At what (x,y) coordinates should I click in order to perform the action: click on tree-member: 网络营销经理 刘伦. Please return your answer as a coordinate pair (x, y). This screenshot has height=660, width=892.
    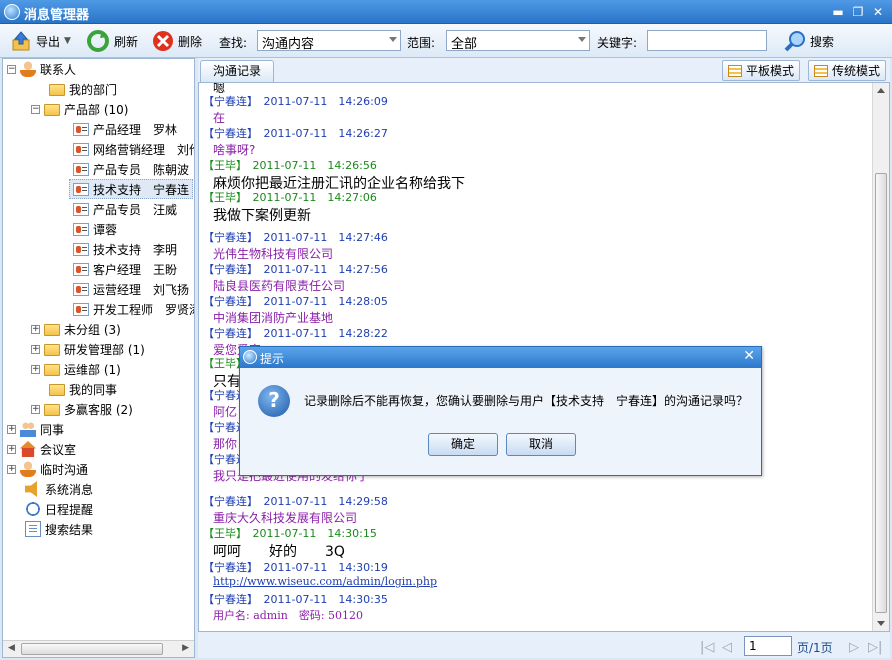
    Looking at the image, I should click on (134, 149).